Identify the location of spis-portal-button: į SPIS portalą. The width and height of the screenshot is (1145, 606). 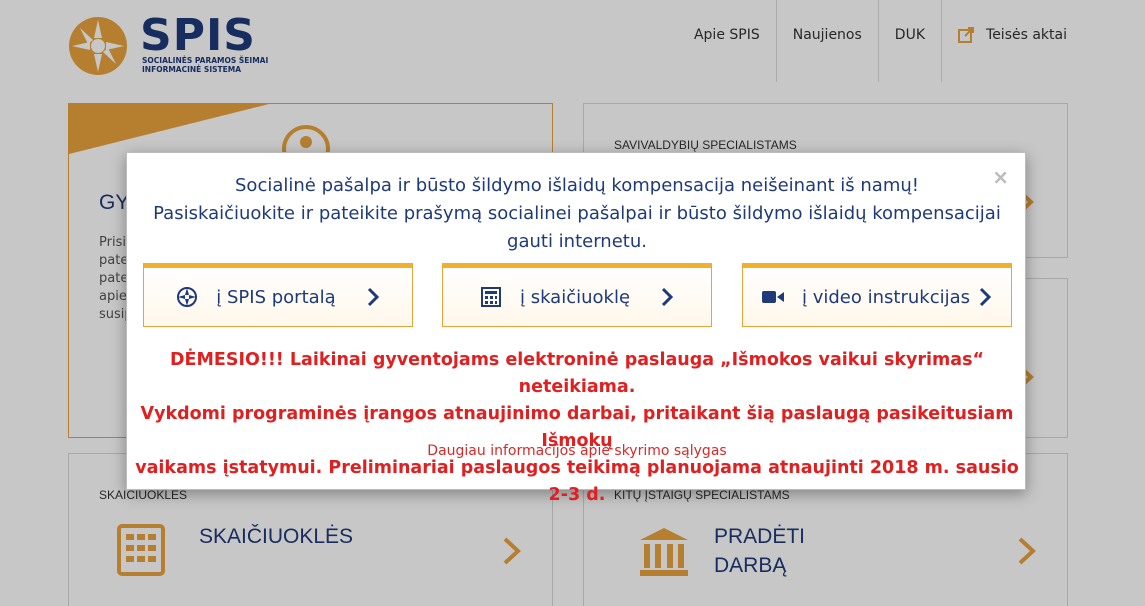
(278, 295).